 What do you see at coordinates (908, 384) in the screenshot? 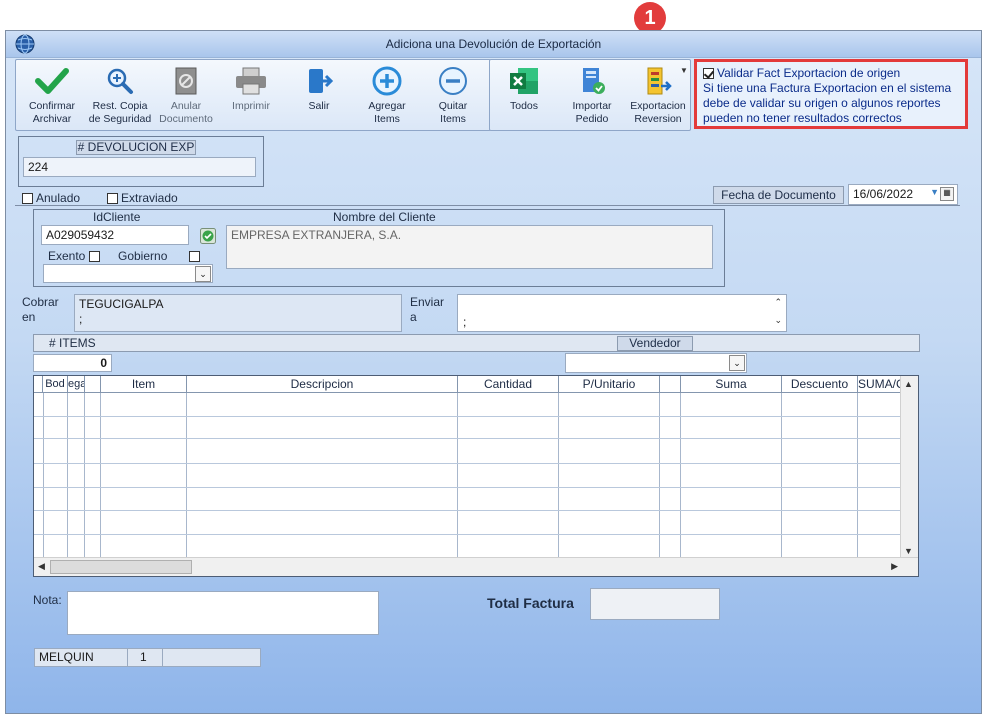
I see `scroll-up-icon: ▲` at bounding box center [908, 384].